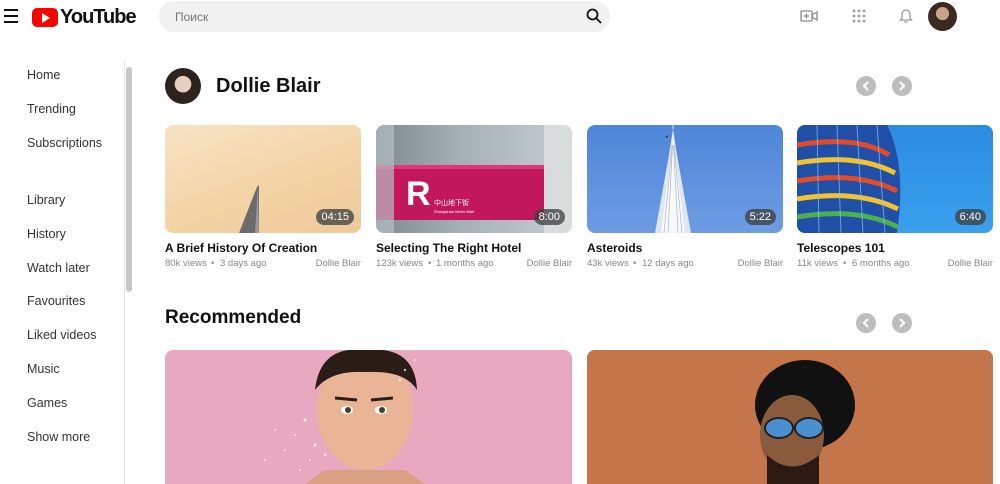 The image size is (1000, 484). What do you see at coordinates (942, 16) in the screenshot?
I see `user-avatar` at bounding box center [942, 16].